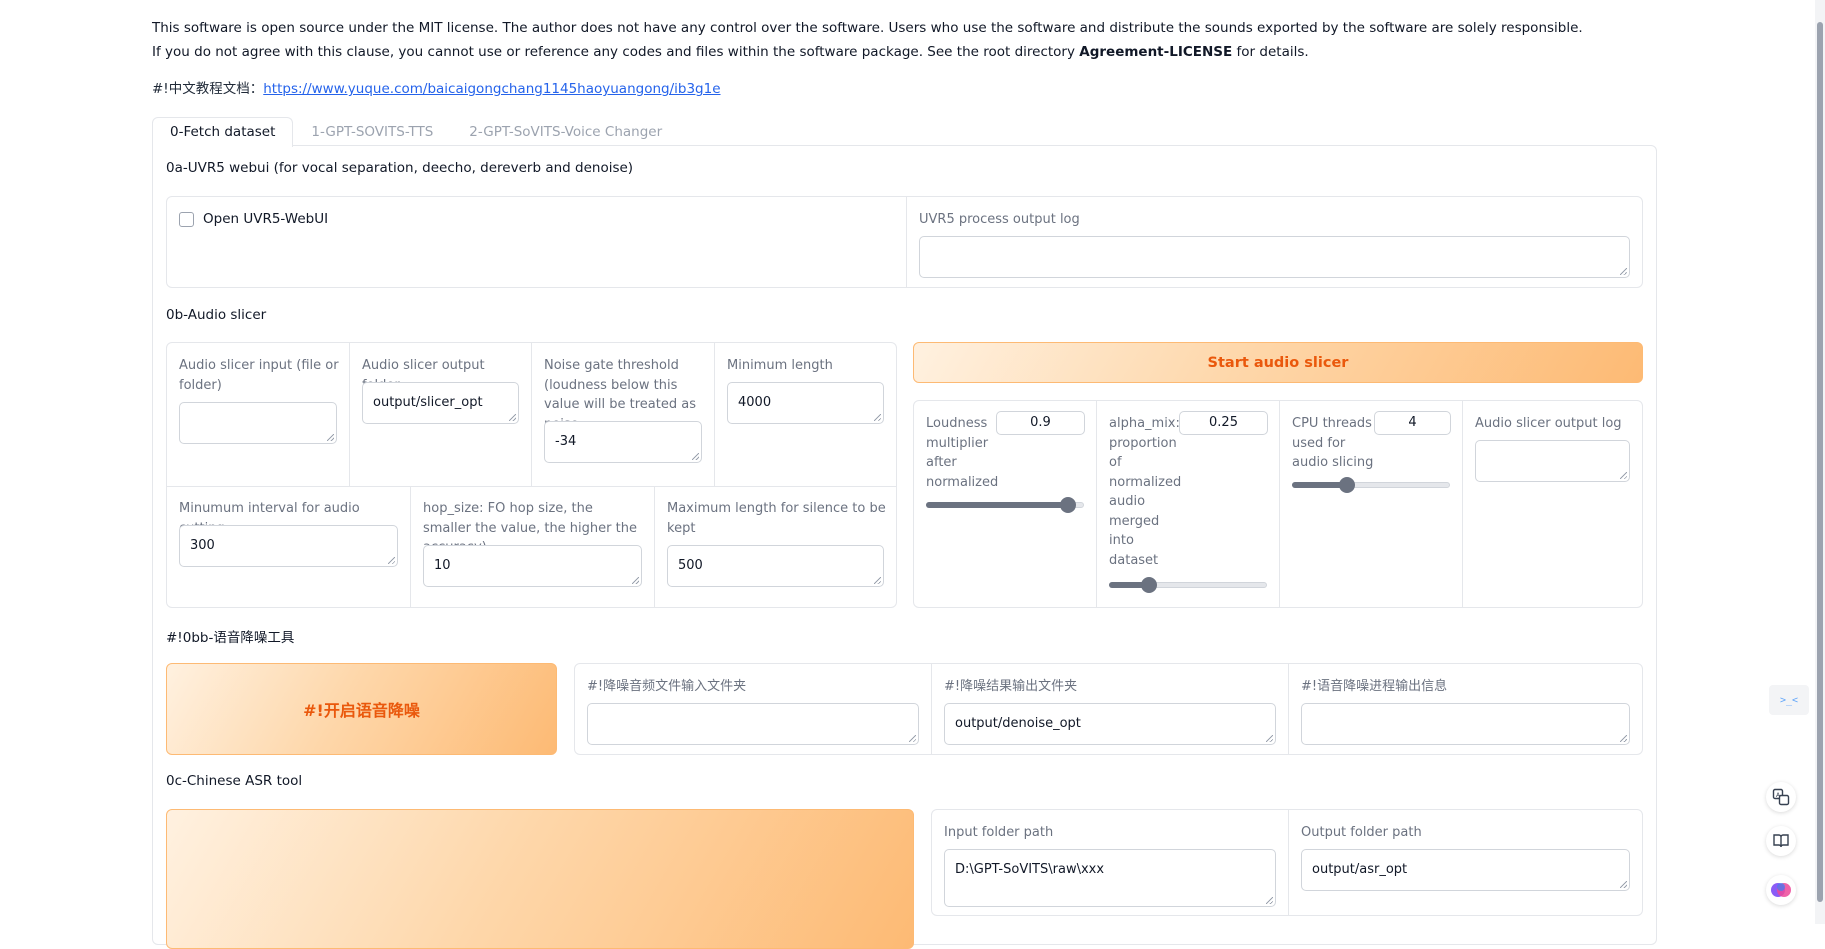  I want to click on slicer-log-textarea, so click(1552, 461).